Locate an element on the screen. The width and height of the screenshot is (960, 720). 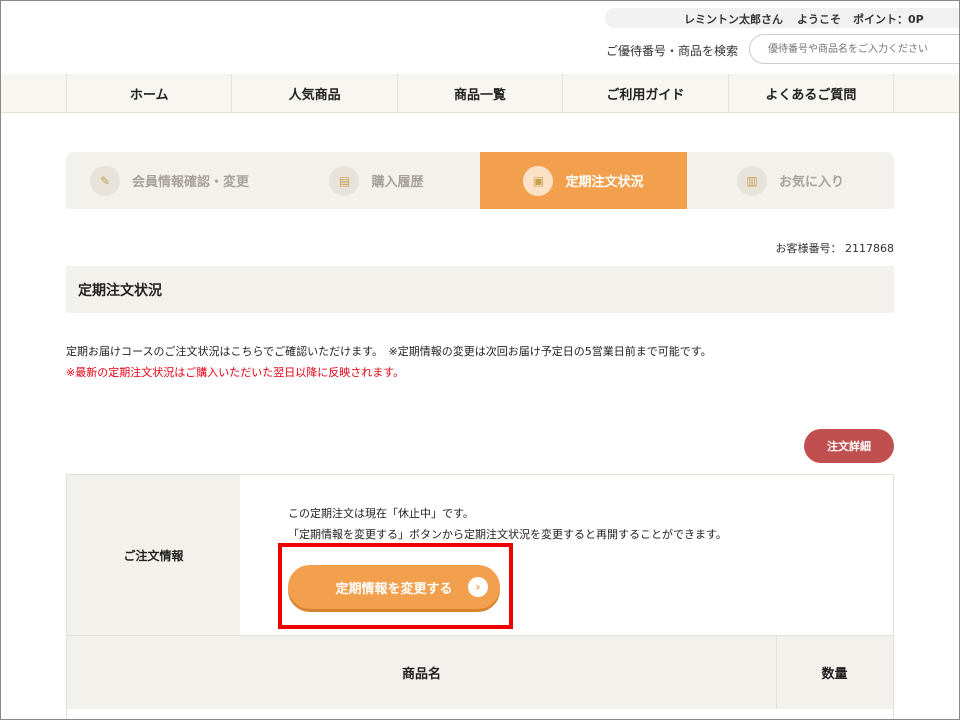
change-button-label: 定期情報を変更する is located at coordinates (394, 589).